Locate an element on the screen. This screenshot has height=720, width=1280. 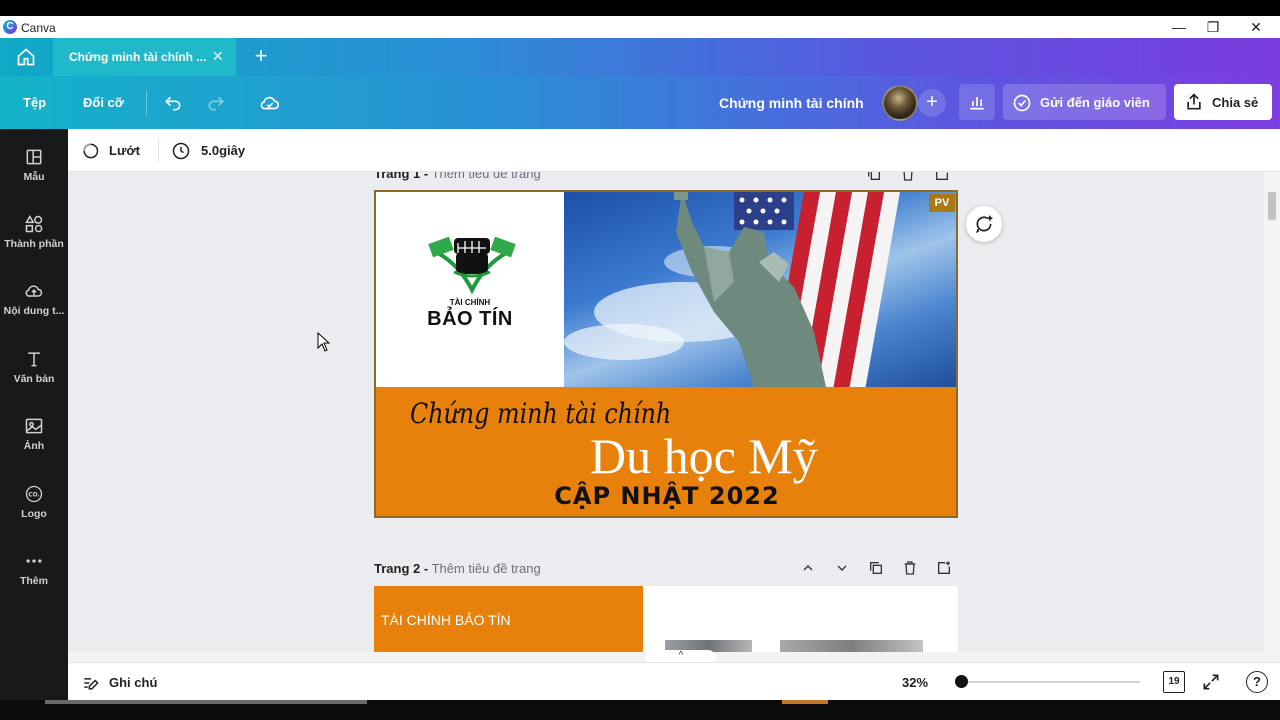
sidebar-item-label: Thêm is located at coordinates (33, 581).